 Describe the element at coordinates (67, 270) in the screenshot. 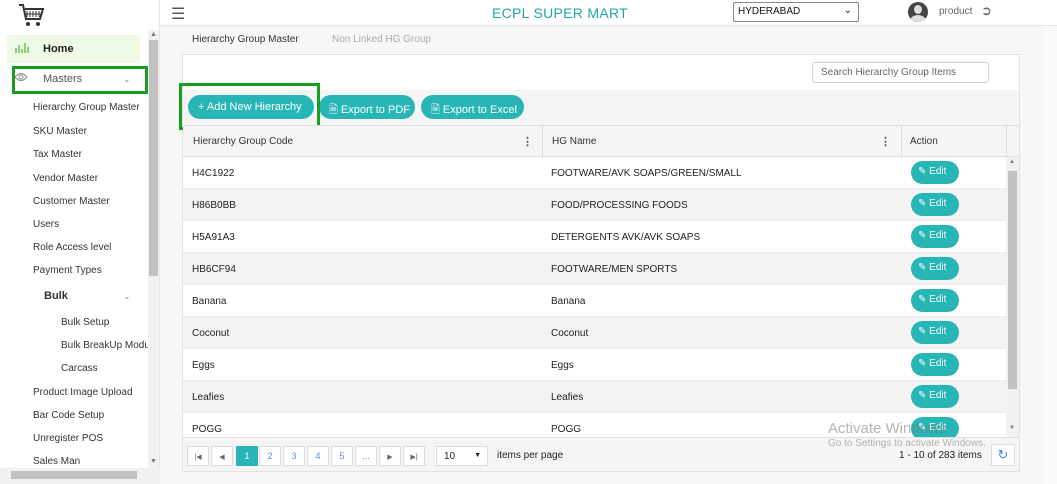

I see `sidebar-item-payment-types: Payment Types` at that location.